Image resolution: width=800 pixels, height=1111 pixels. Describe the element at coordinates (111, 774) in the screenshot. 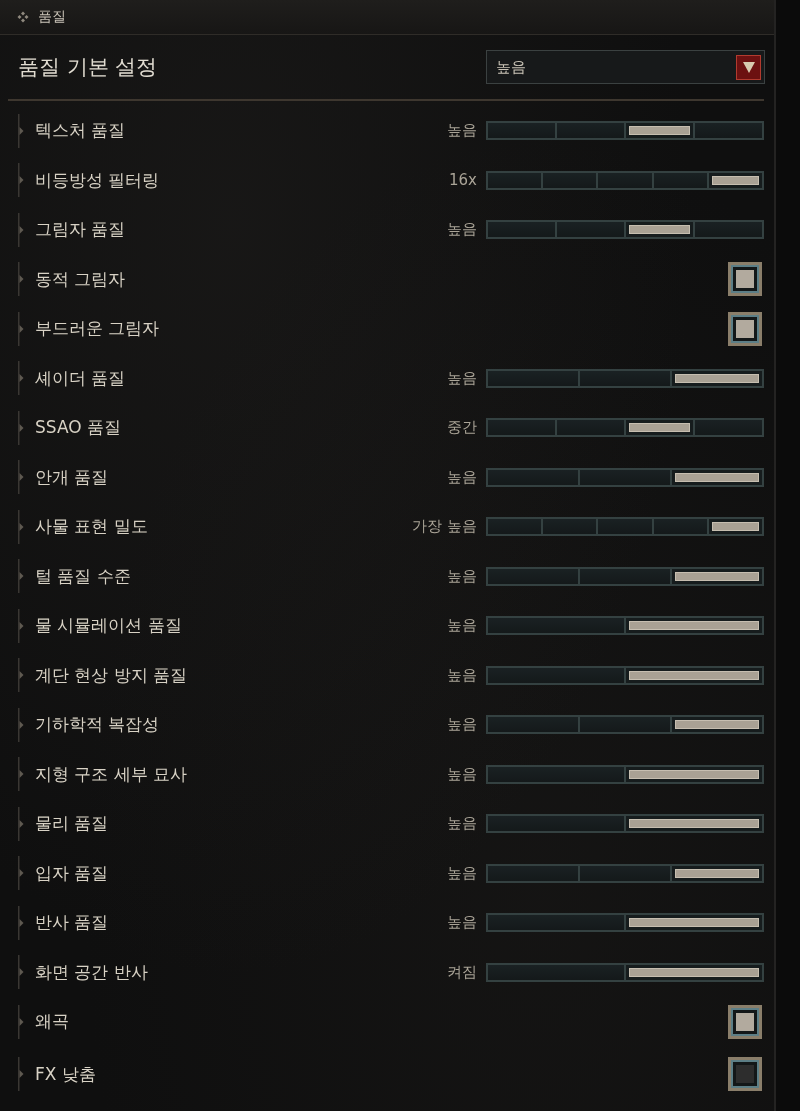

I see `setting-label: 지형 구조 세부 묘사` at that location.